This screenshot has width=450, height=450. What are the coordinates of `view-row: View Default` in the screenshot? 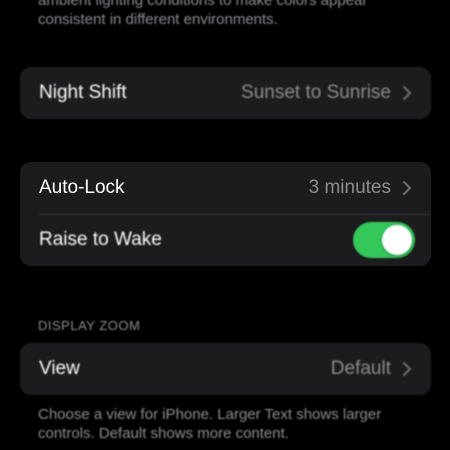 It's located at (225, 369).